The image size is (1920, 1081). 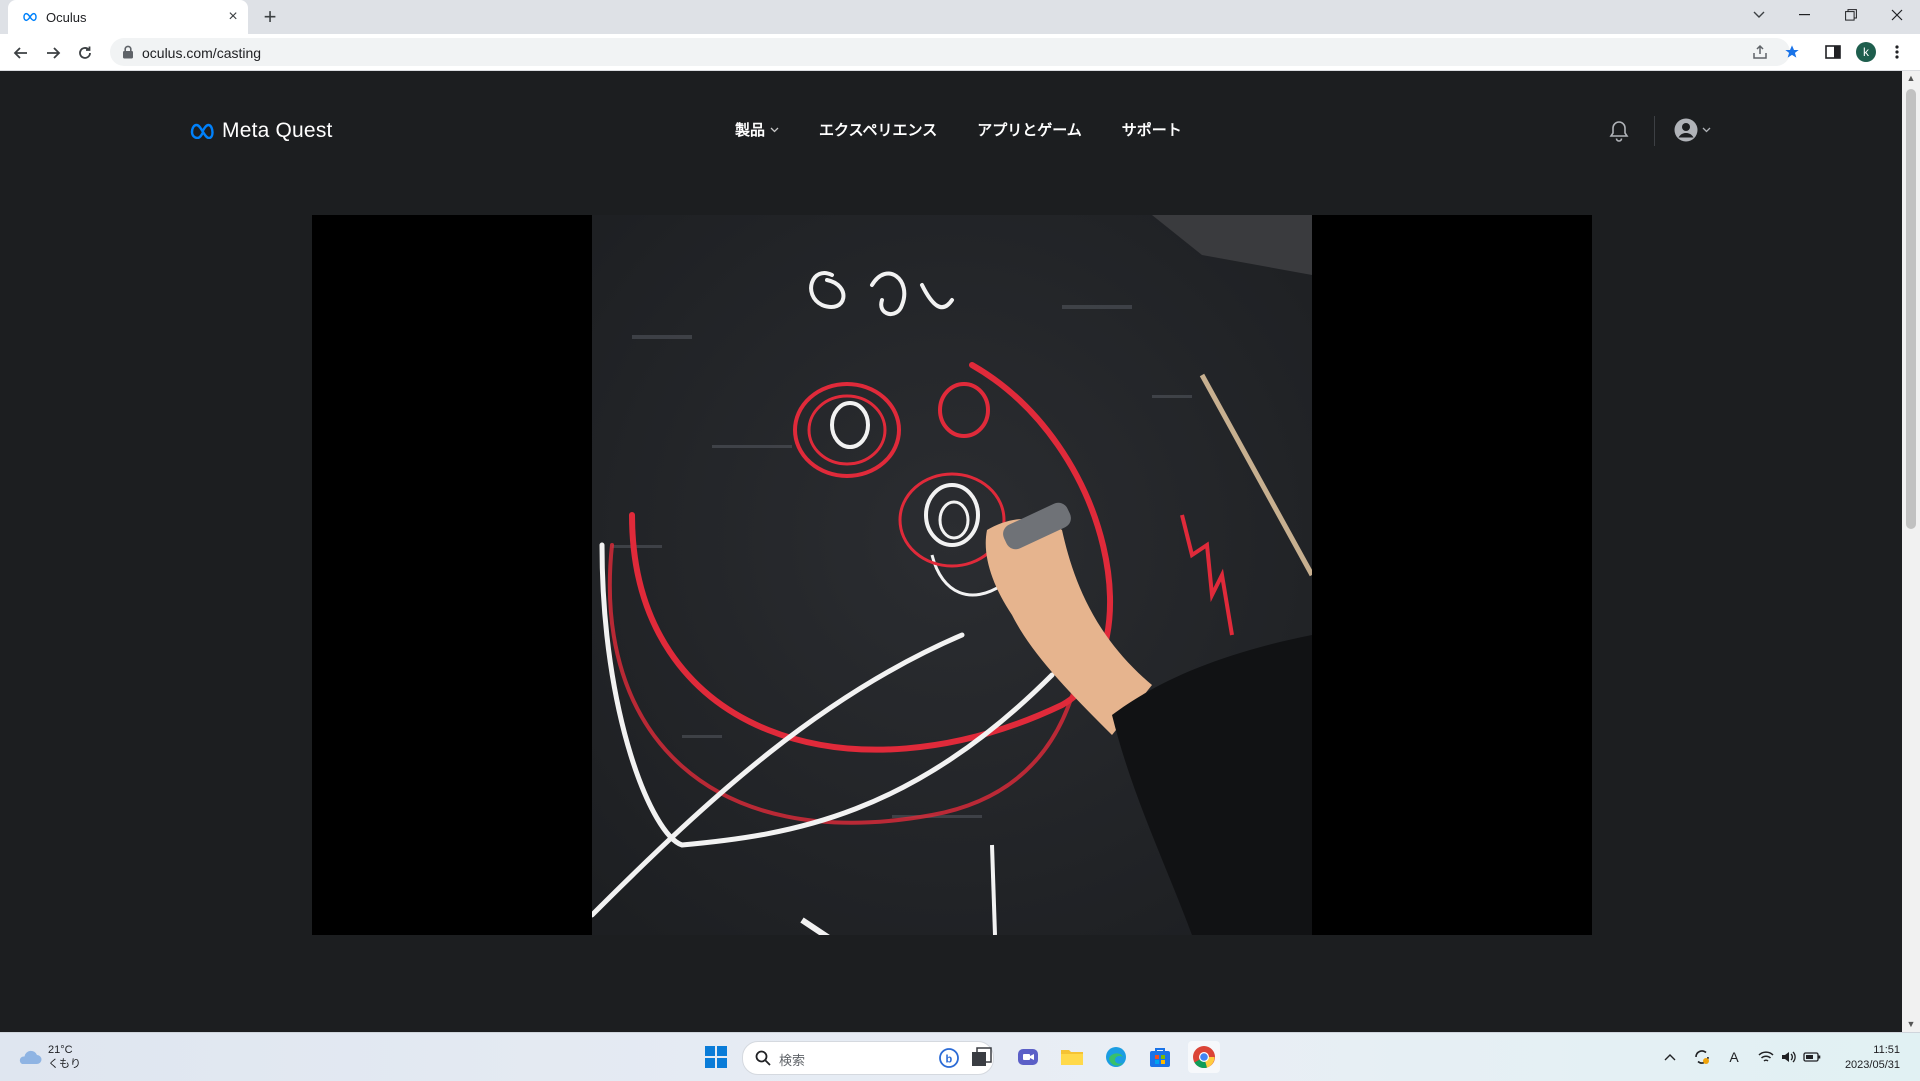 I want to click on volume-icon, so click(x=1789, y=1057).